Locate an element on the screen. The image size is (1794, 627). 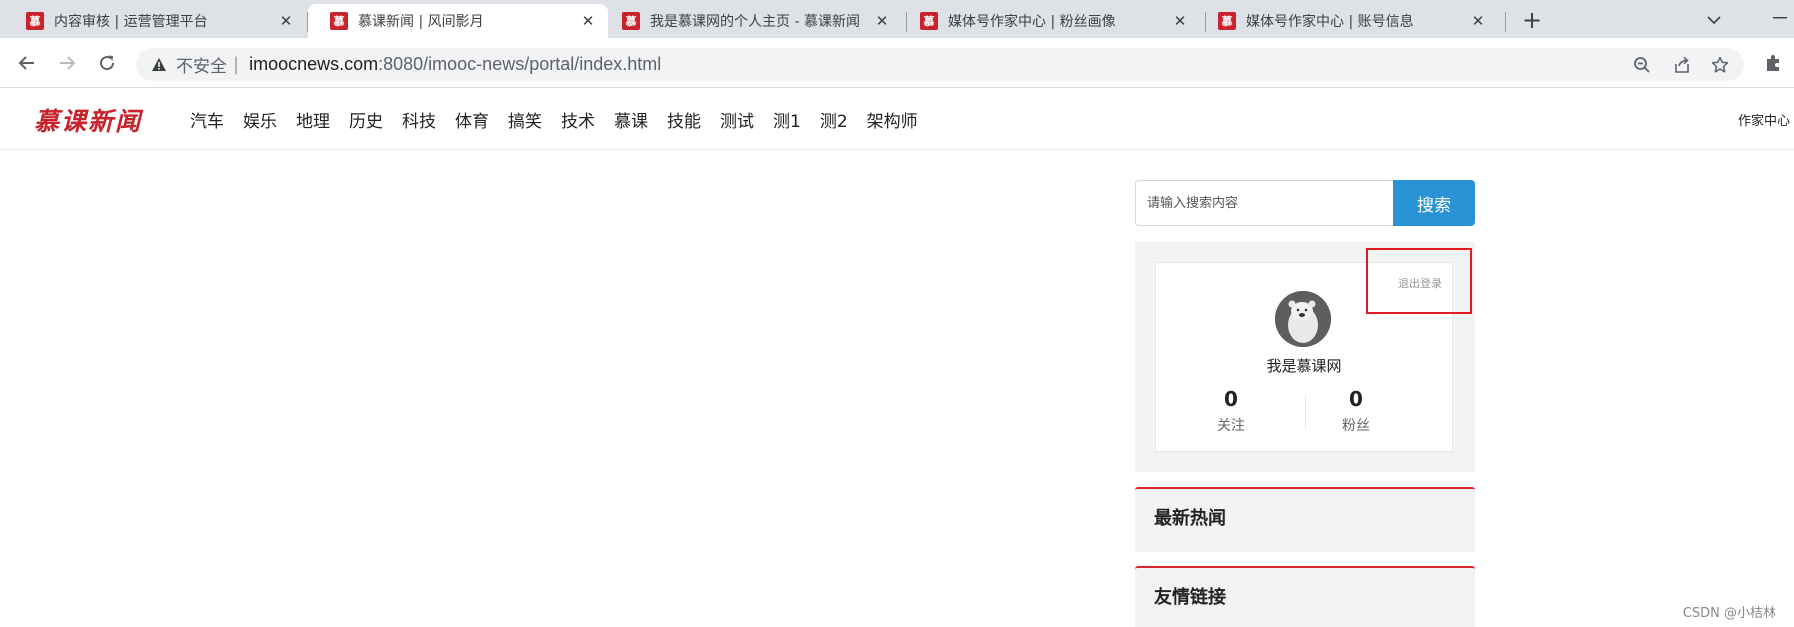
user-panel: 退出登录 我是慕课网 0 关注 0 粉丝 is located at coordinates (1305, 357).